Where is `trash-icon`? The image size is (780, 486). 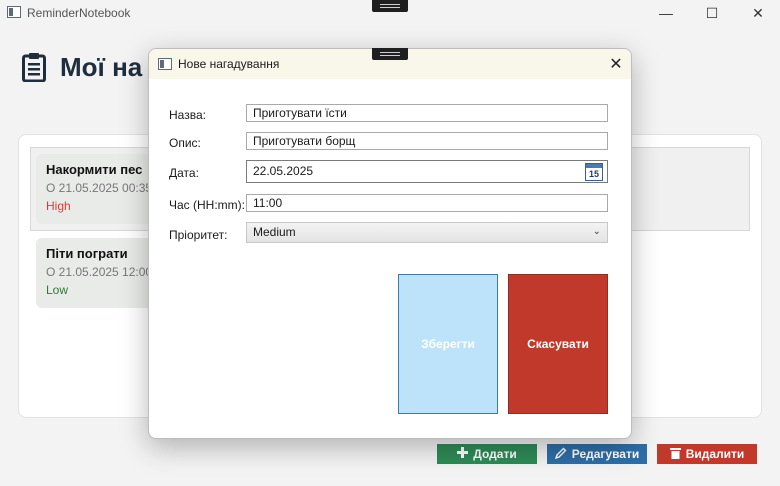 trash-icon is located at coordinates (675, 454).